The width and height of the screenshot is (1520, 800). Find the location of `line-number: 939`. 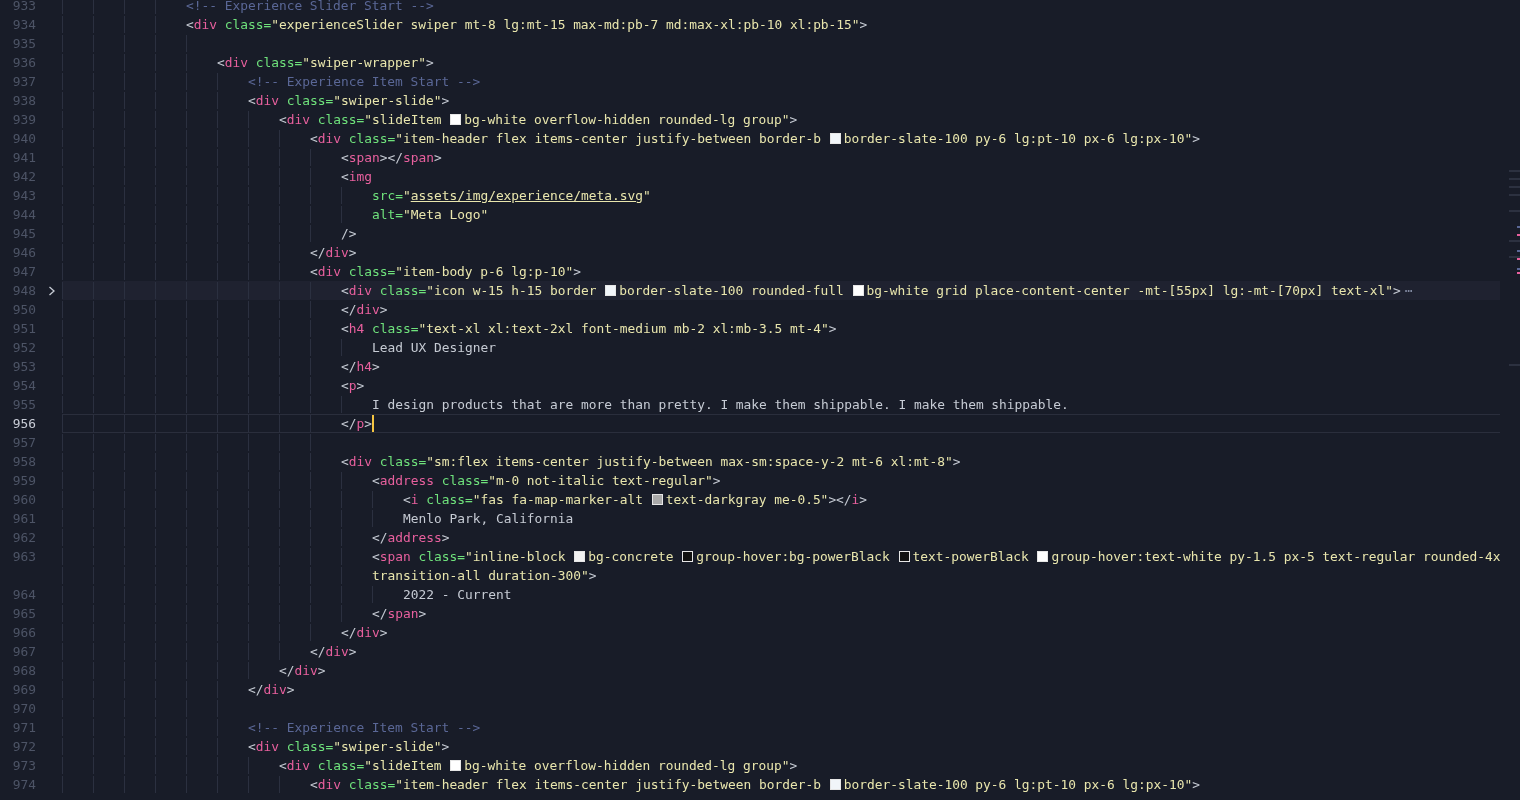

line-number: 939 is located at coordinates (23, 120).